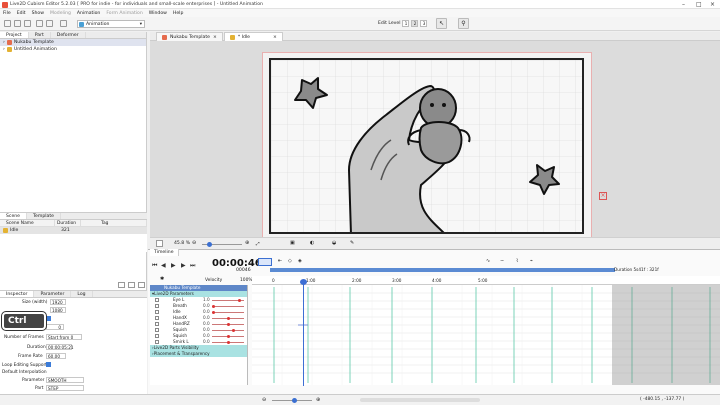 Image resolution: width=720 pixels, height=405 pixels. I want to click on tab-nukabu-template: Nukabu Template ×, so click(189, 36).